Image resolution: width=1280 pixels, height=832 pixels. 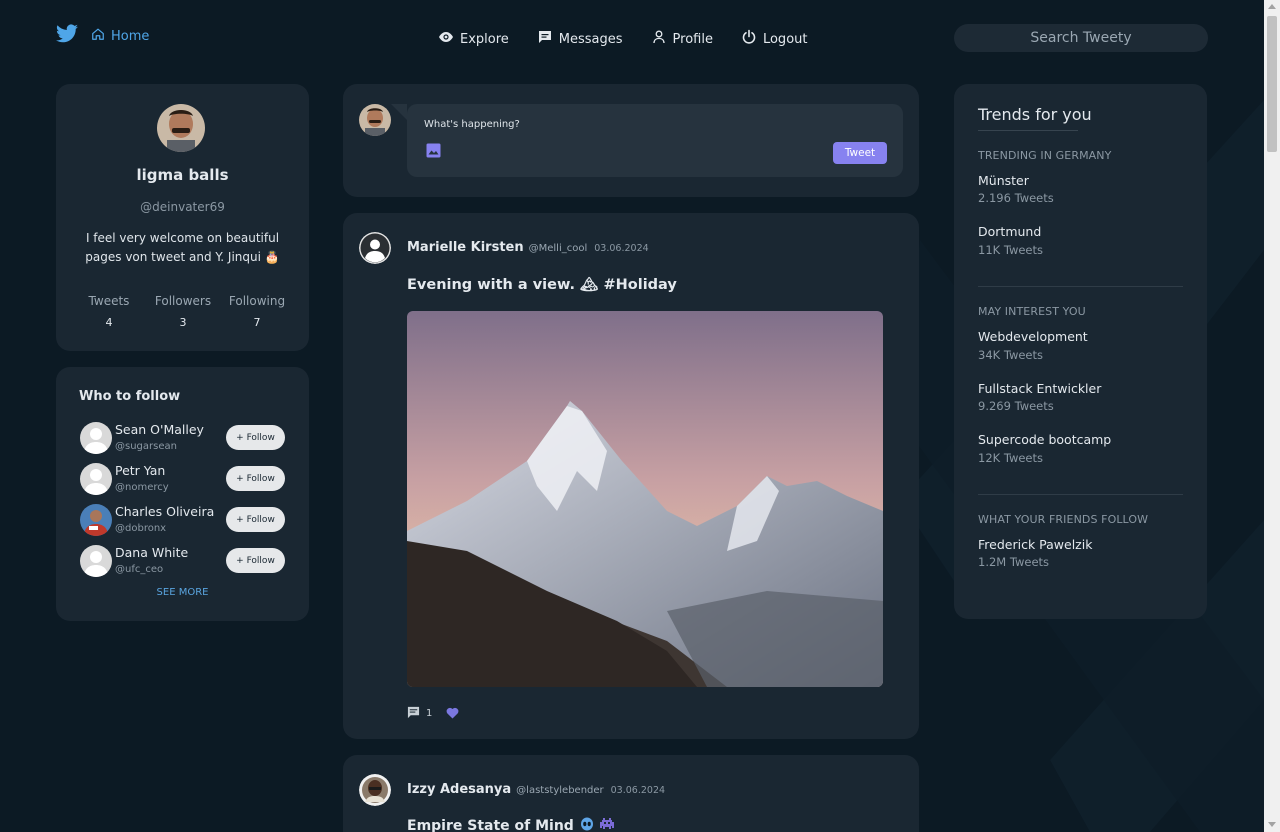 I want to click on scrollbar-thumb, so click(x=1272, y=84).